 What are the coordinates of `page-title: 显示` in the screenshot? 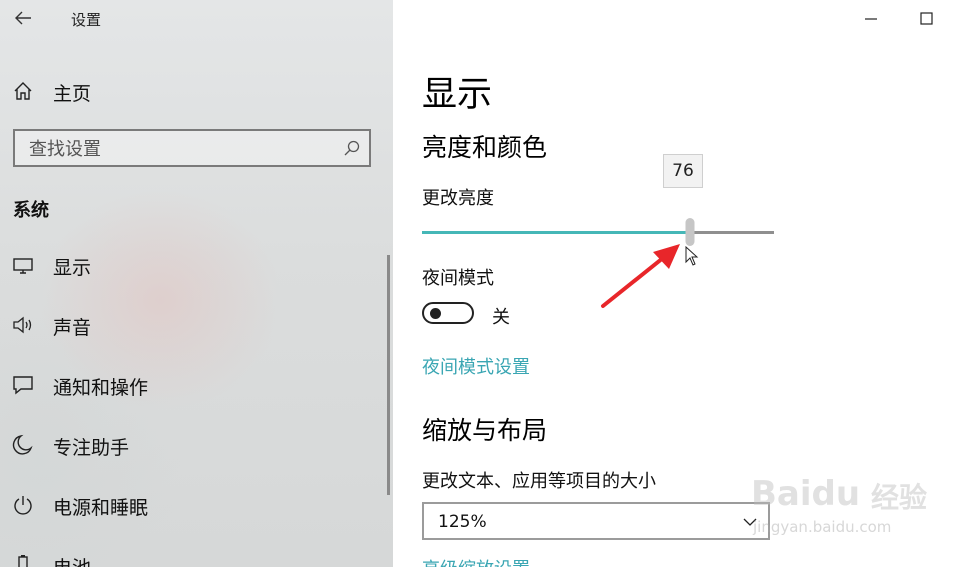 It's located at (457, 95).